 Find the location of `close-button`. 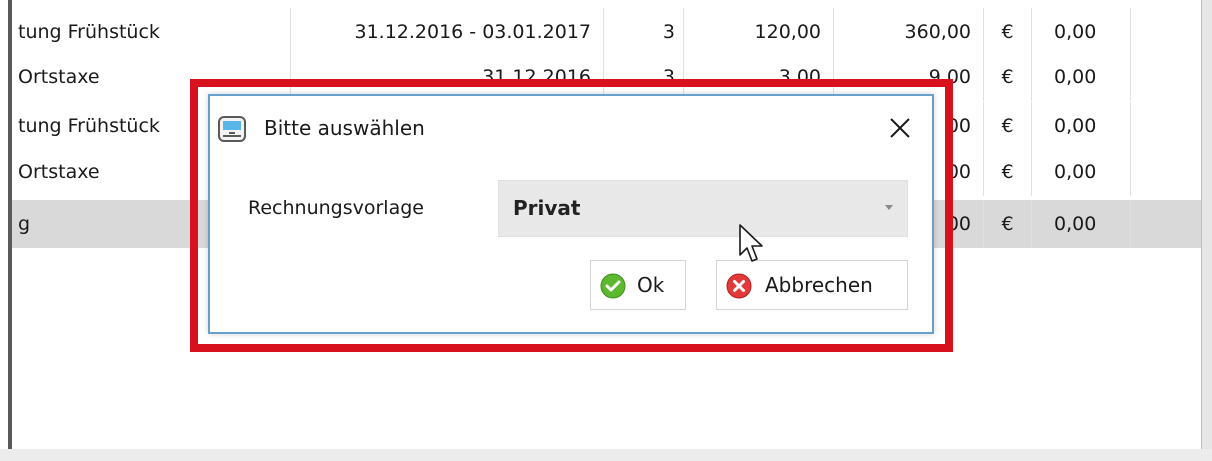

close-button is located at coordinates (900, 128).